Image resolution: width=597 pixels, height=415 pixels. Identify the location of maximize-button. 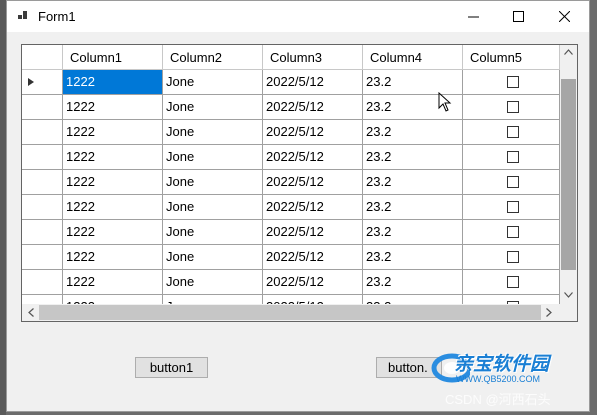
(518, 16).